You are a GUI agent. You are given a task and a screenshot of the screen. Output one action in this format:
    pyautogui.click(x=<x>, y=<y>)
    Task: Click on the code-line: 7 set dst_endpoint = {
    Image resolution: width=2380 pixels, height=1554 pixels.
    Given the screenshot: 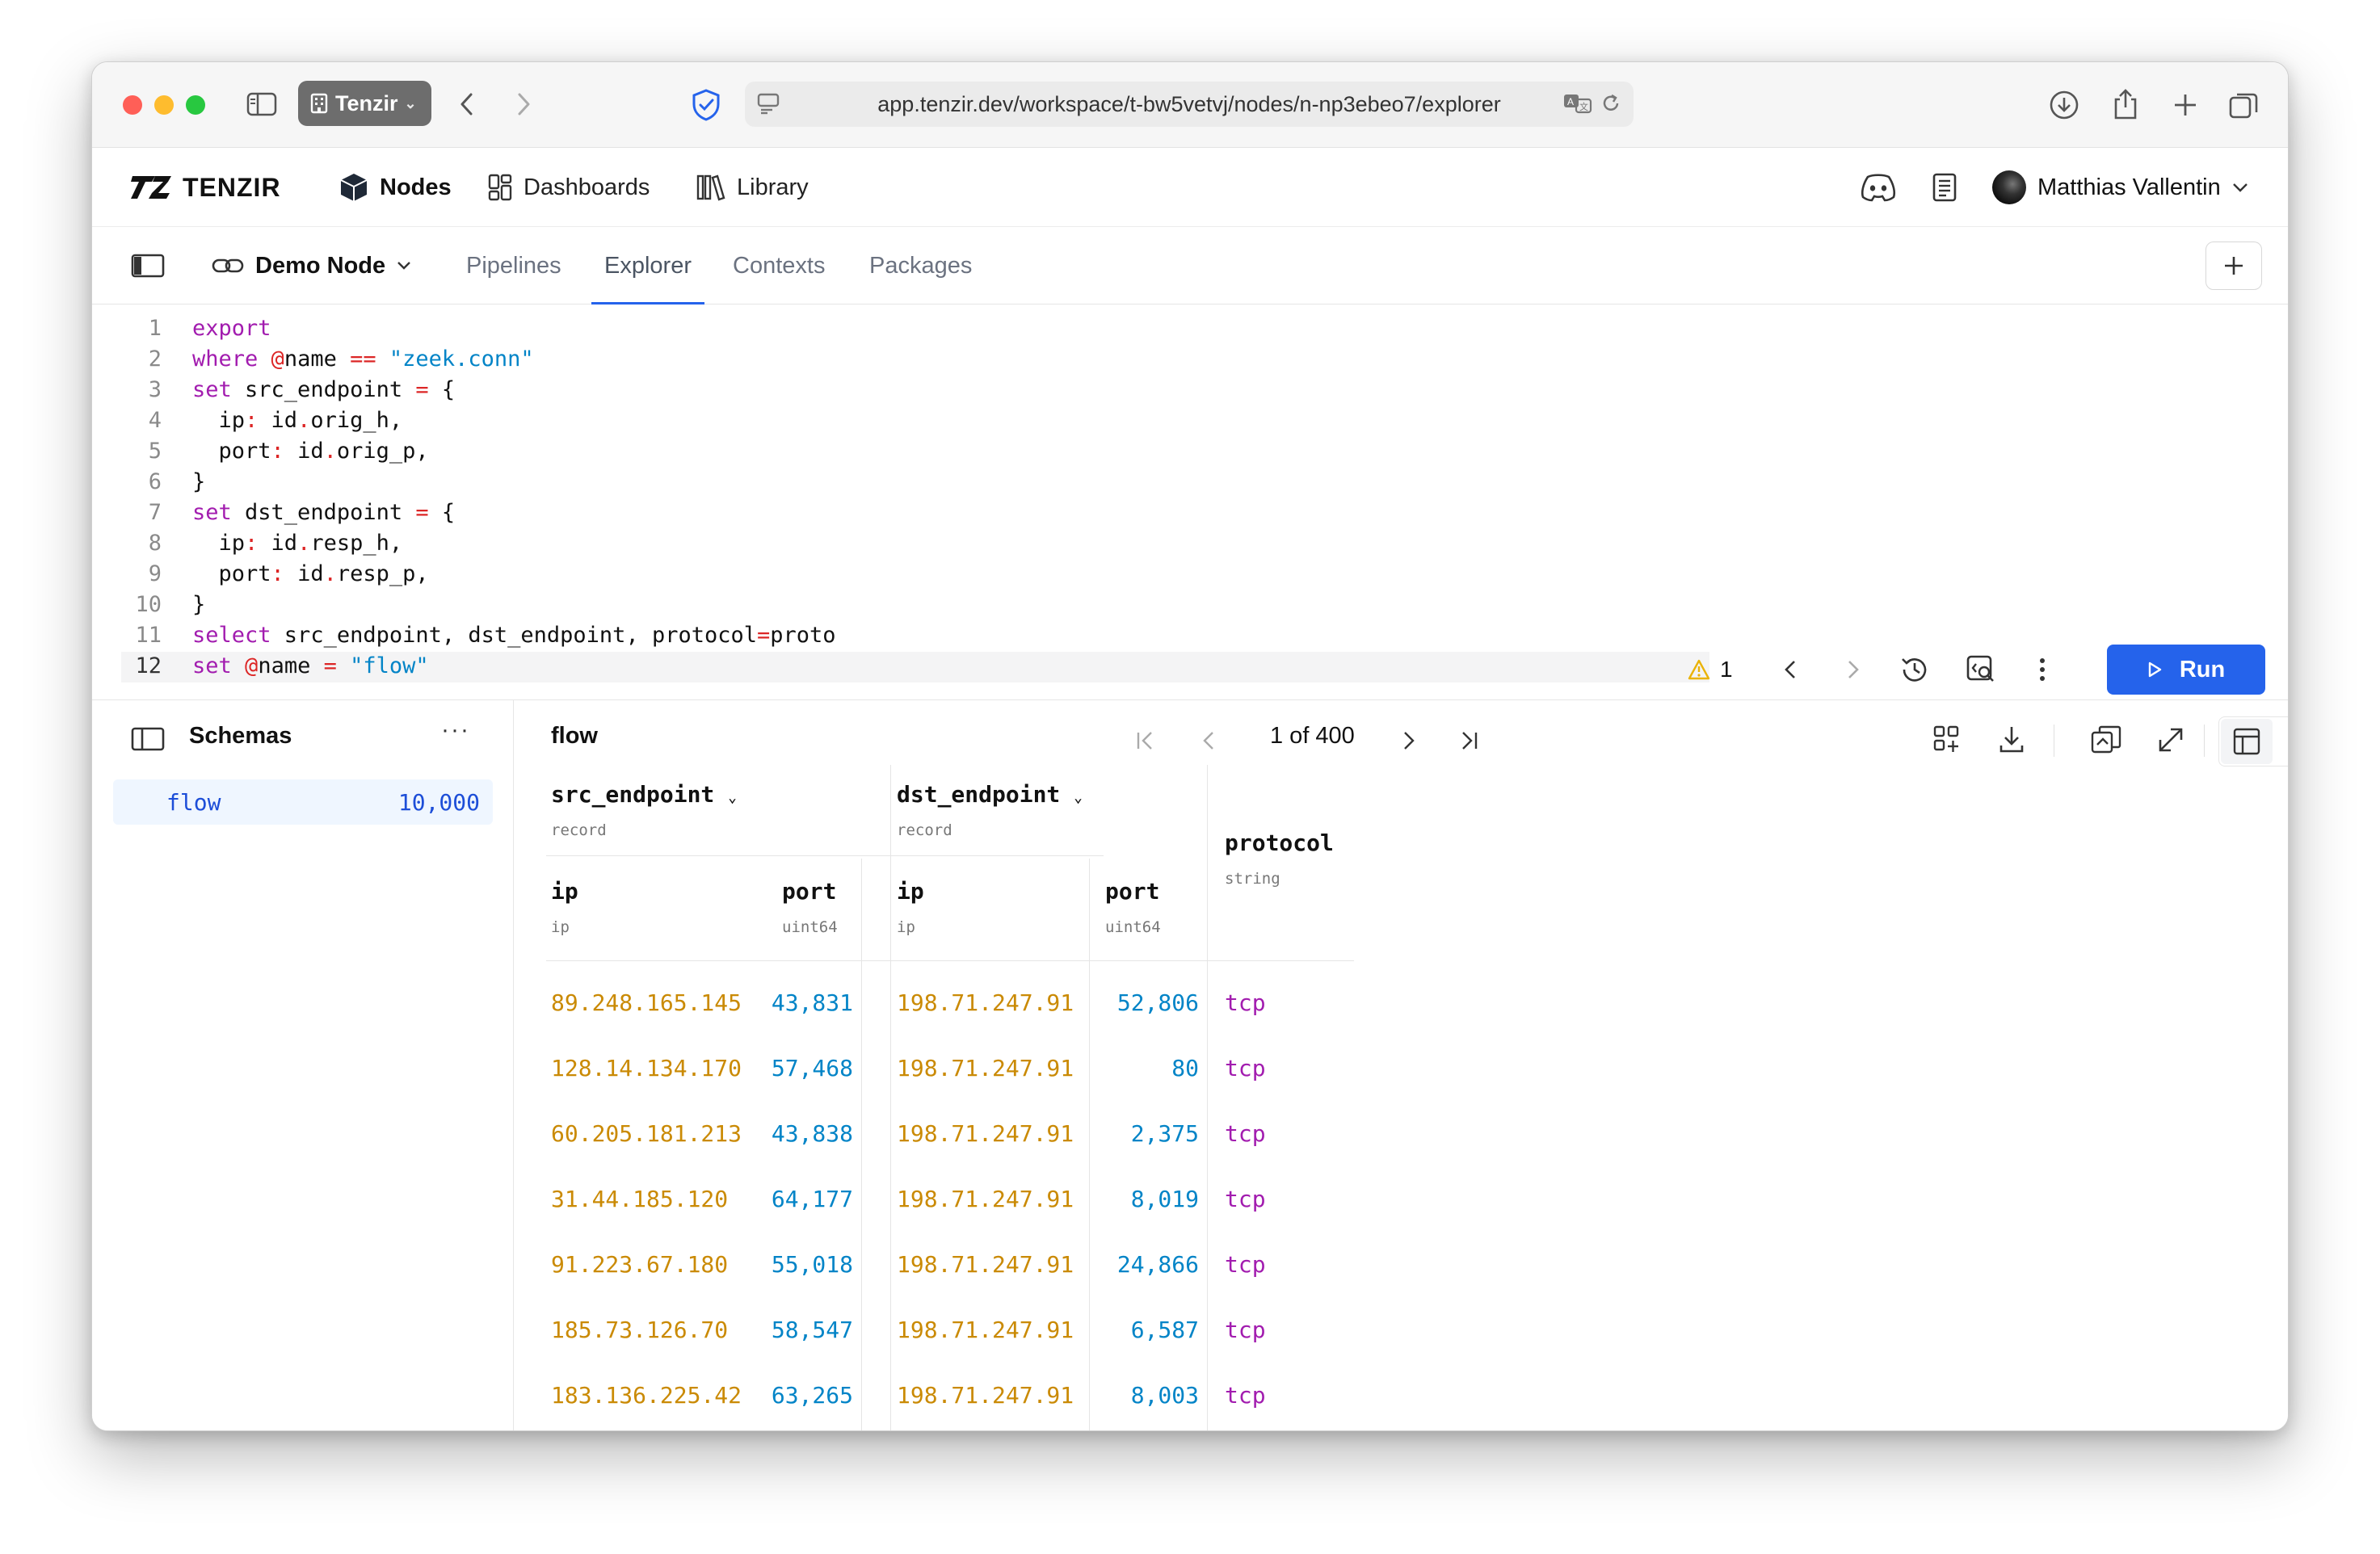 What is the action you would take?
    pyautogui.click(x=274, y=512)
    